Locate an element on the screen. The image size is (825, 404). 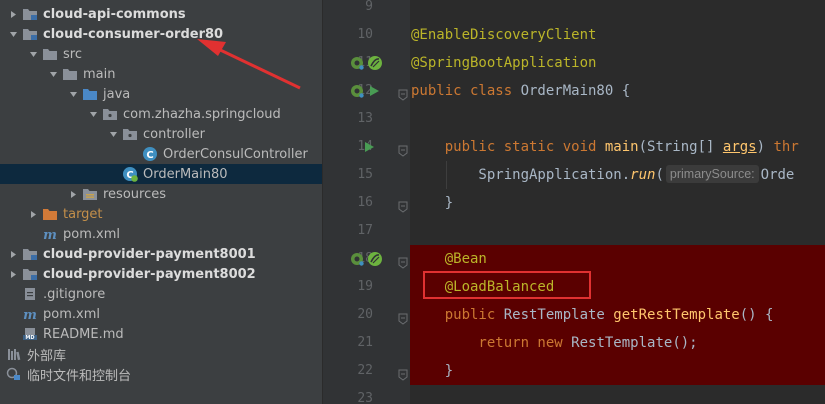
source-folder-icon is located at coordinates (90, 94).